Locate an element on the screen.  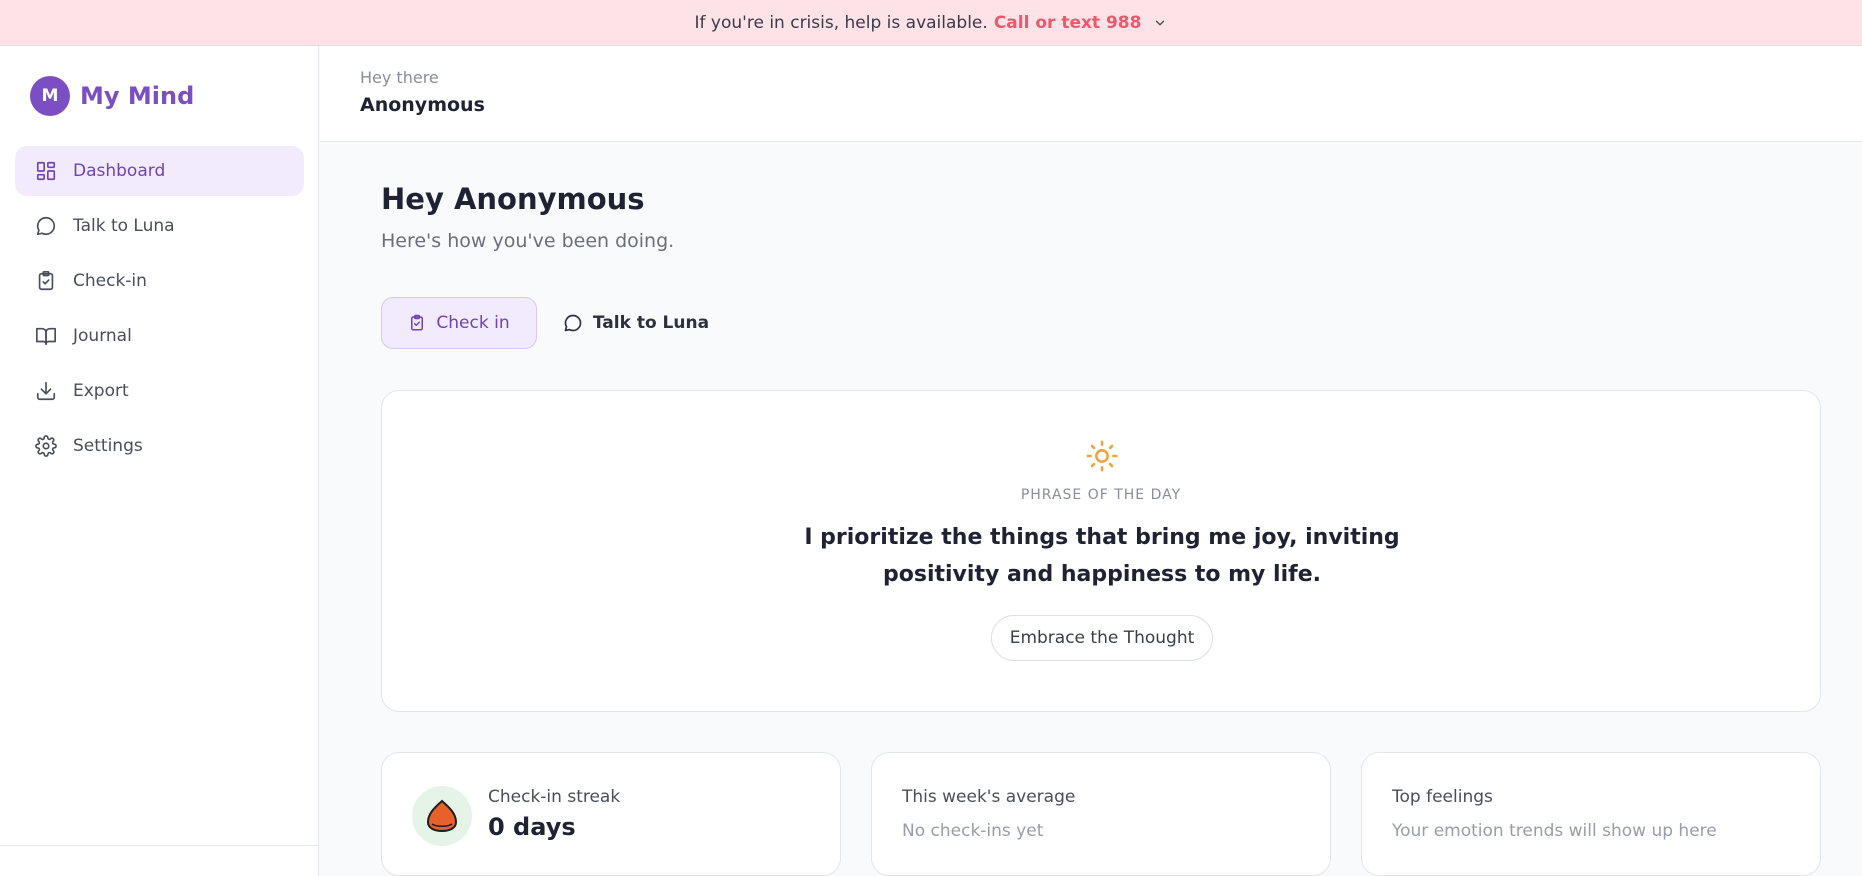
top-feelings-value: Your emotion trends will show up here is located at coordinates (1554, 831).